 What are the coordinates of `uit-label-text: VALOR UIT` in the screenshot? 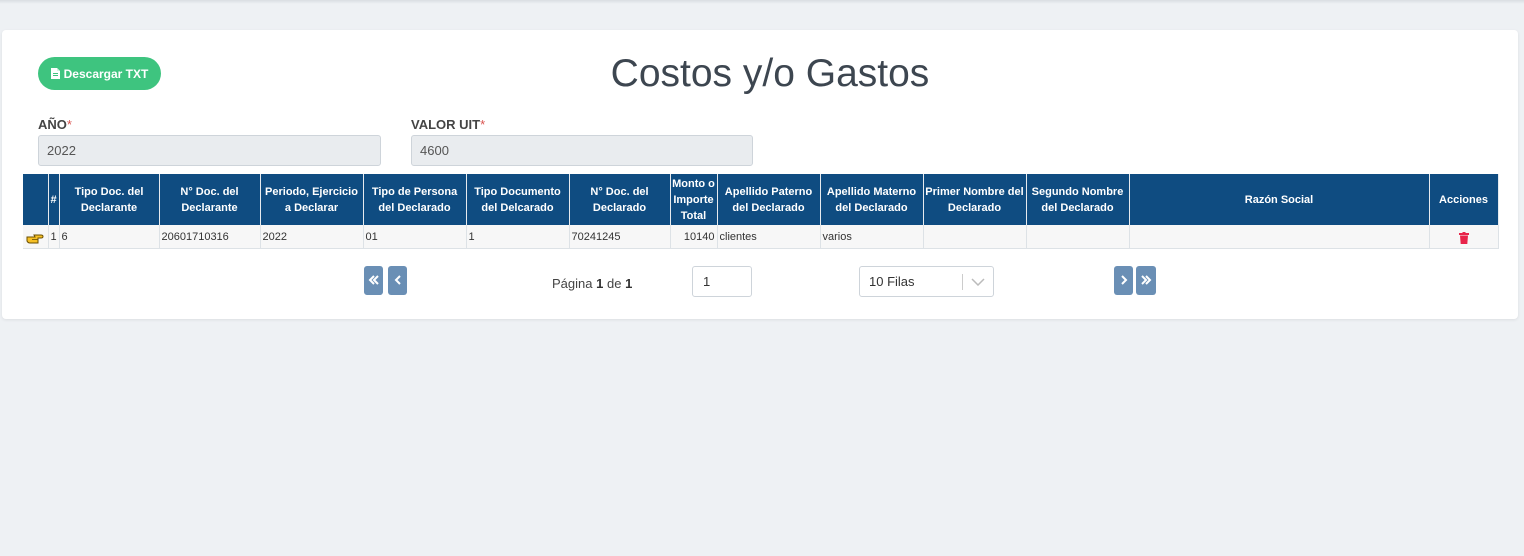 It's located at (446, 124).